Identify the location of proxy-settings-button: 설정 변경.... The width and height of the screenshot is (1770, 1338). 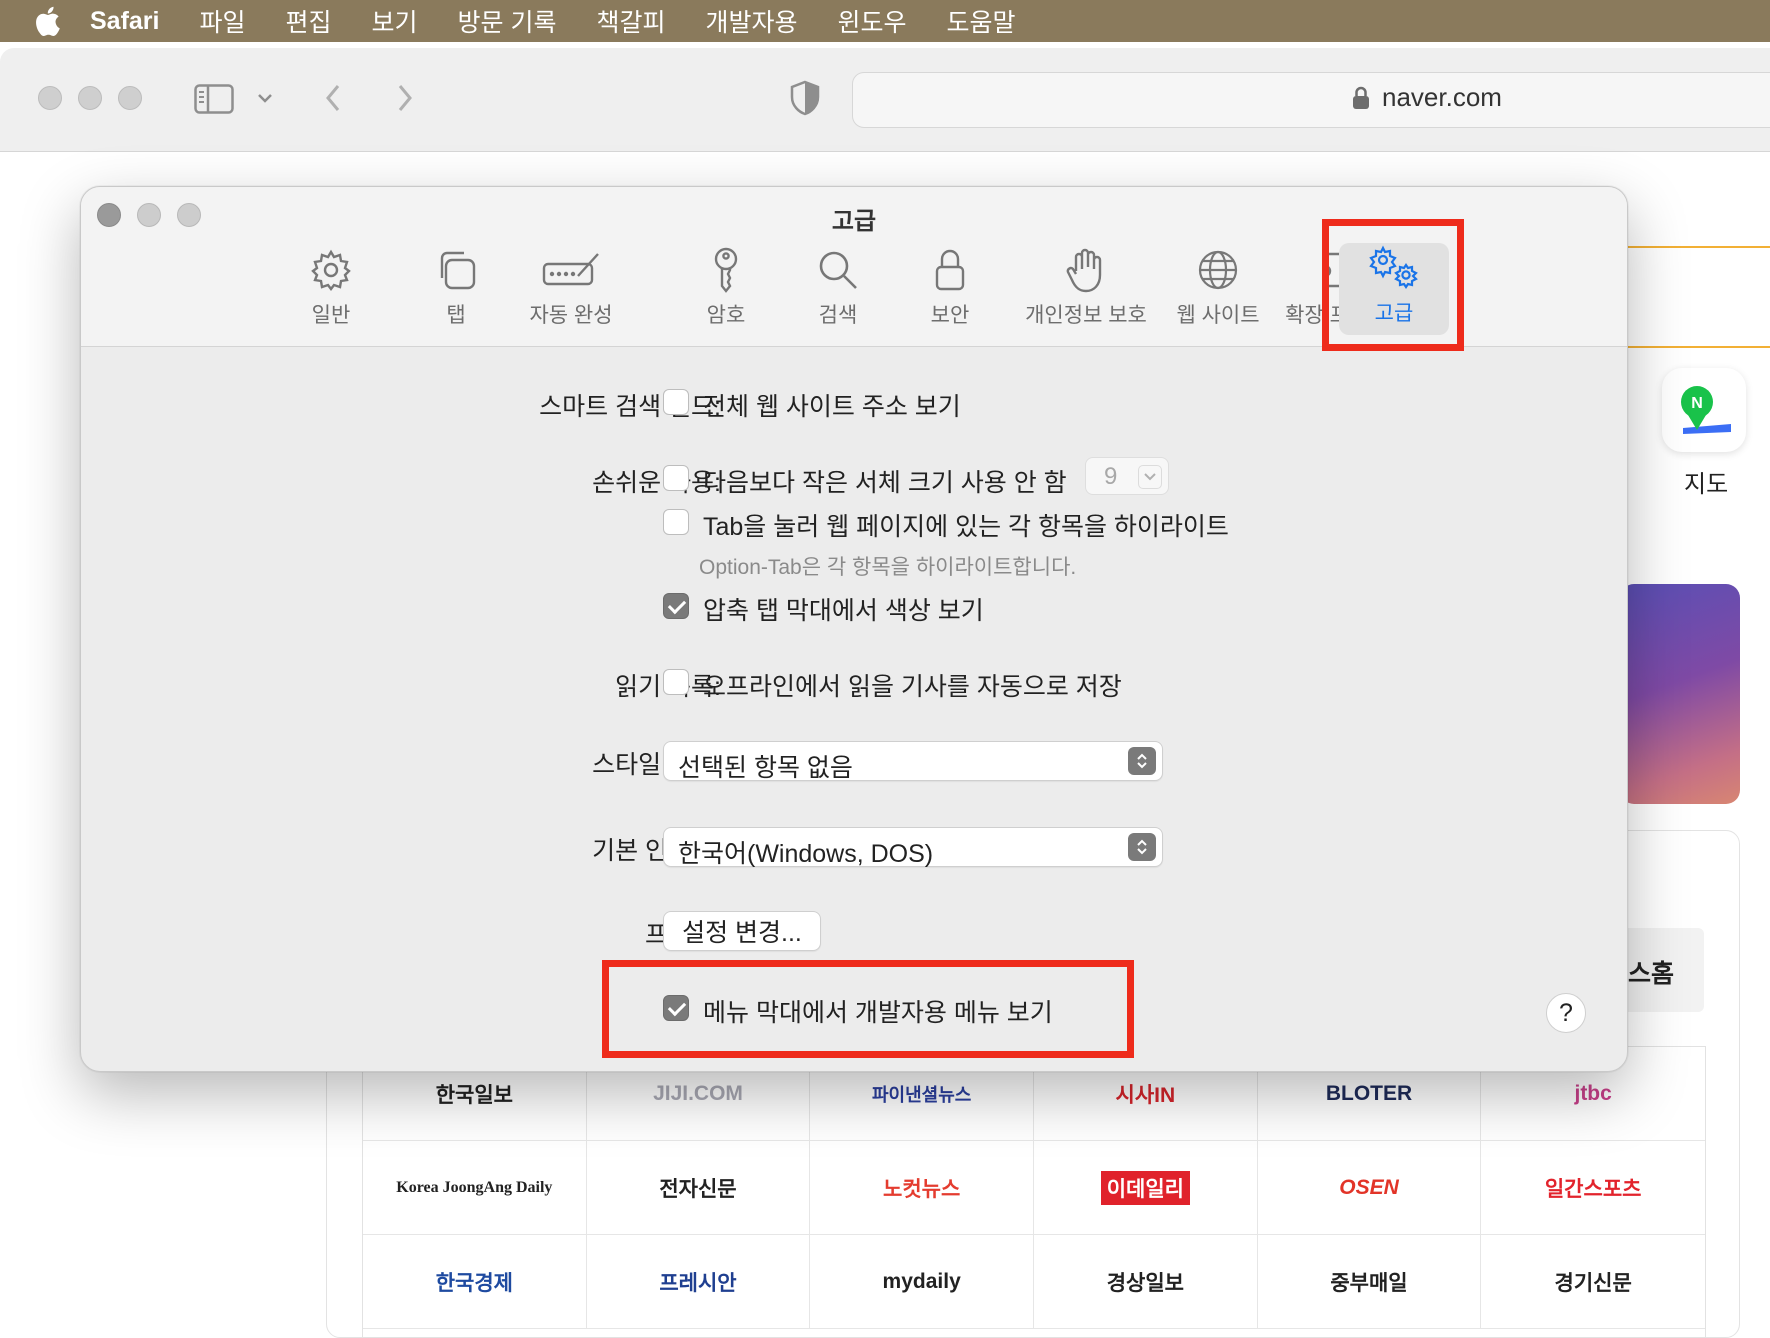
(742, 931).